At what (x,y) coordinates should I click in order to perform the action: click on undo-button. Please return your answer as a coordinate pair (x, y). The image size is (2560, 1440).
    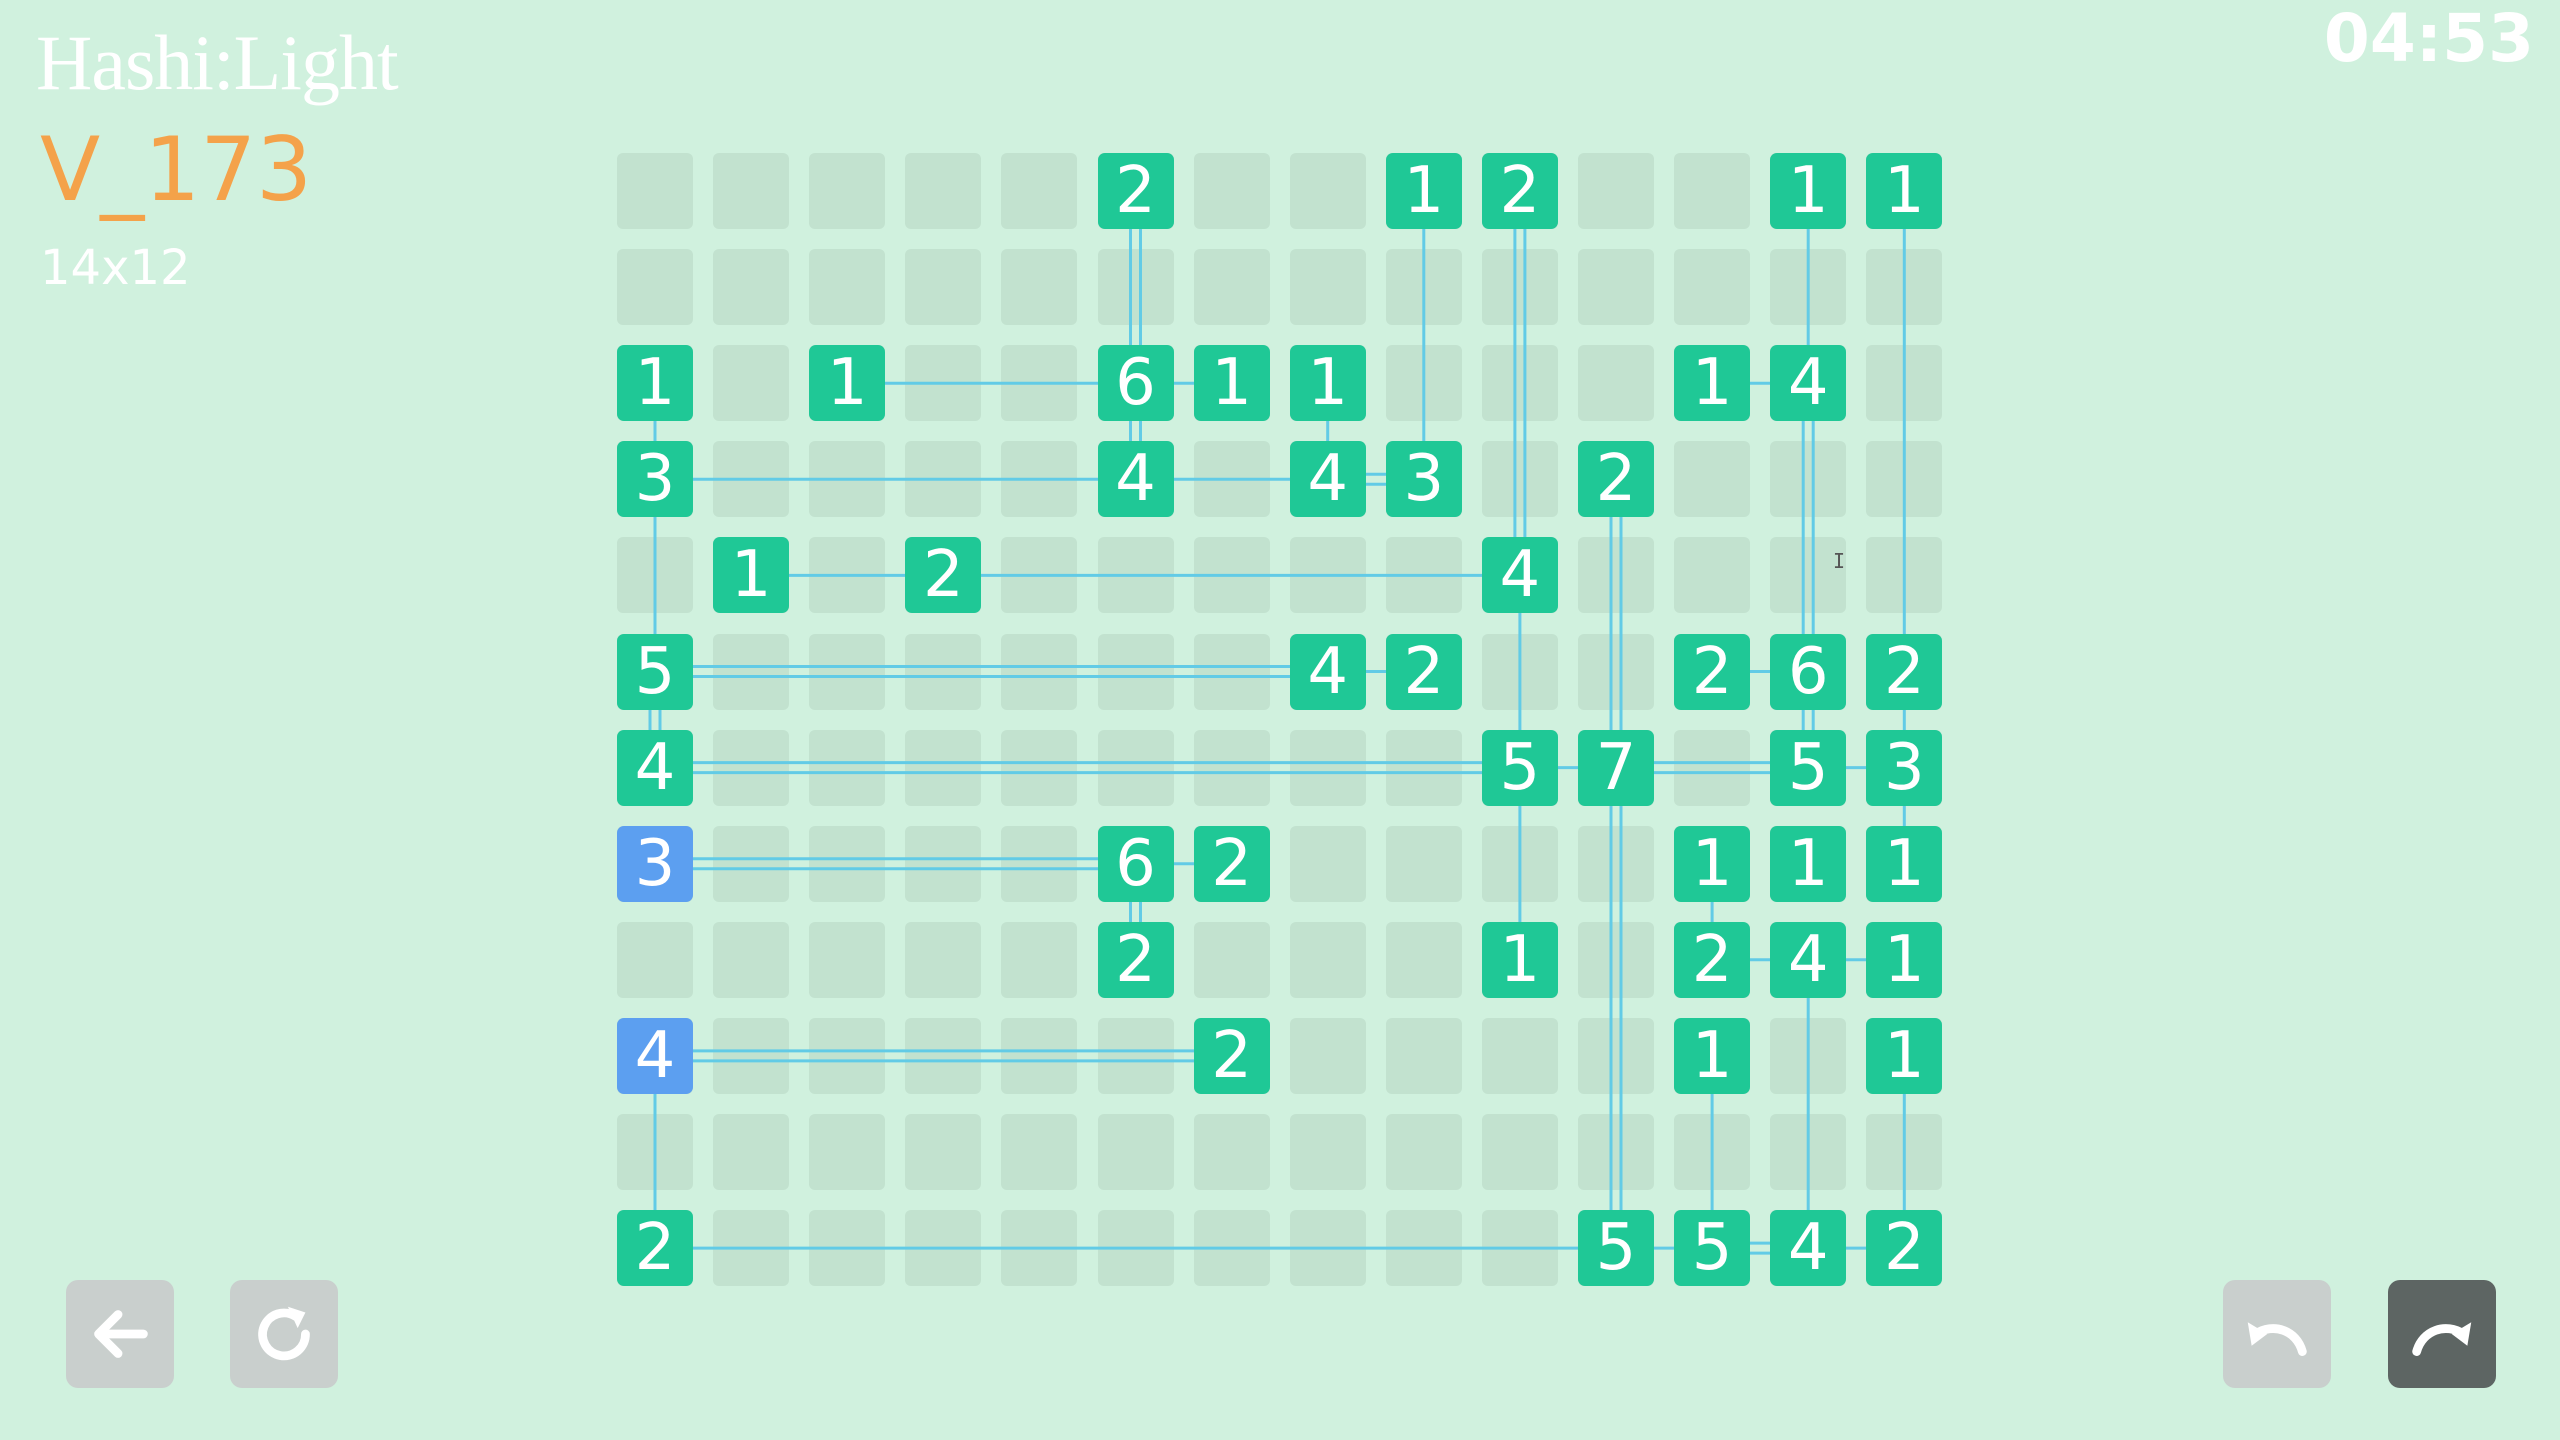
    Looking at the image, I should click on (2277, 1334).